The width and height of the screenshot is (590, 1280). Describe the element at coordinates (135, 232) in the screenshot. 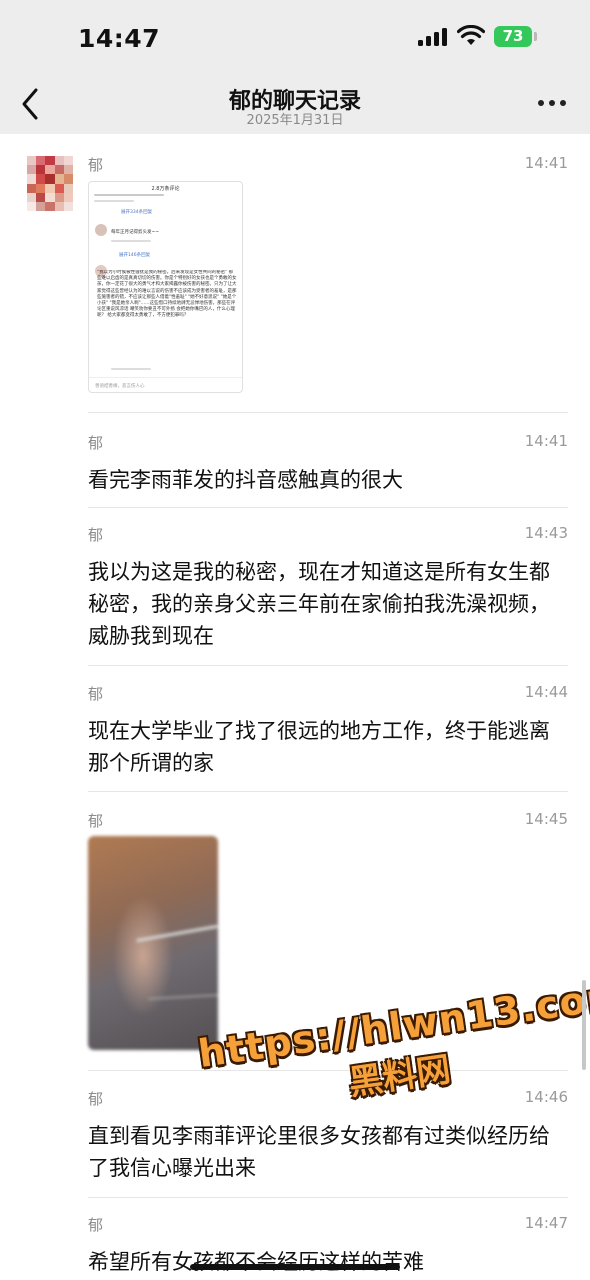

I see `thumb-comment-1: 每年正月记得剪头发~~` at that location.